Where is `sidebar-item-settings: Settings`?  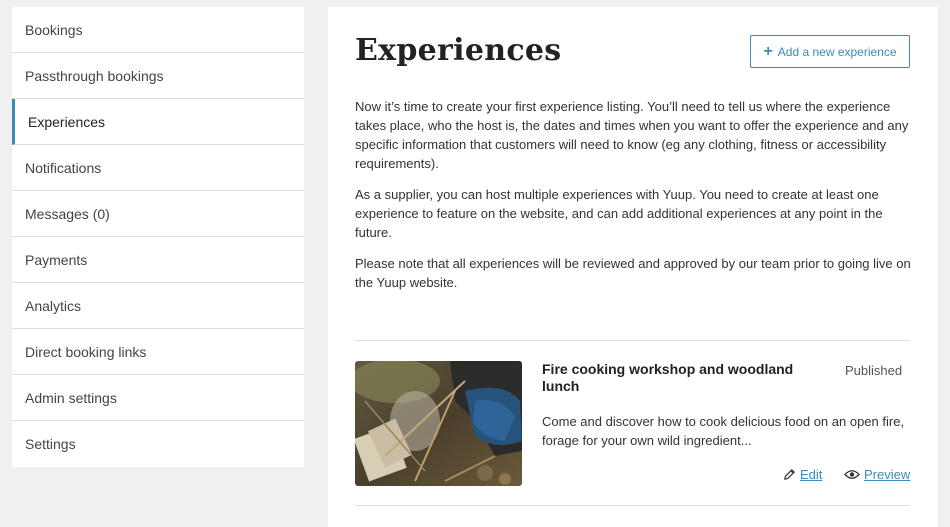
sidebar-item-settings: Settings is located at coordinates (158, 444).